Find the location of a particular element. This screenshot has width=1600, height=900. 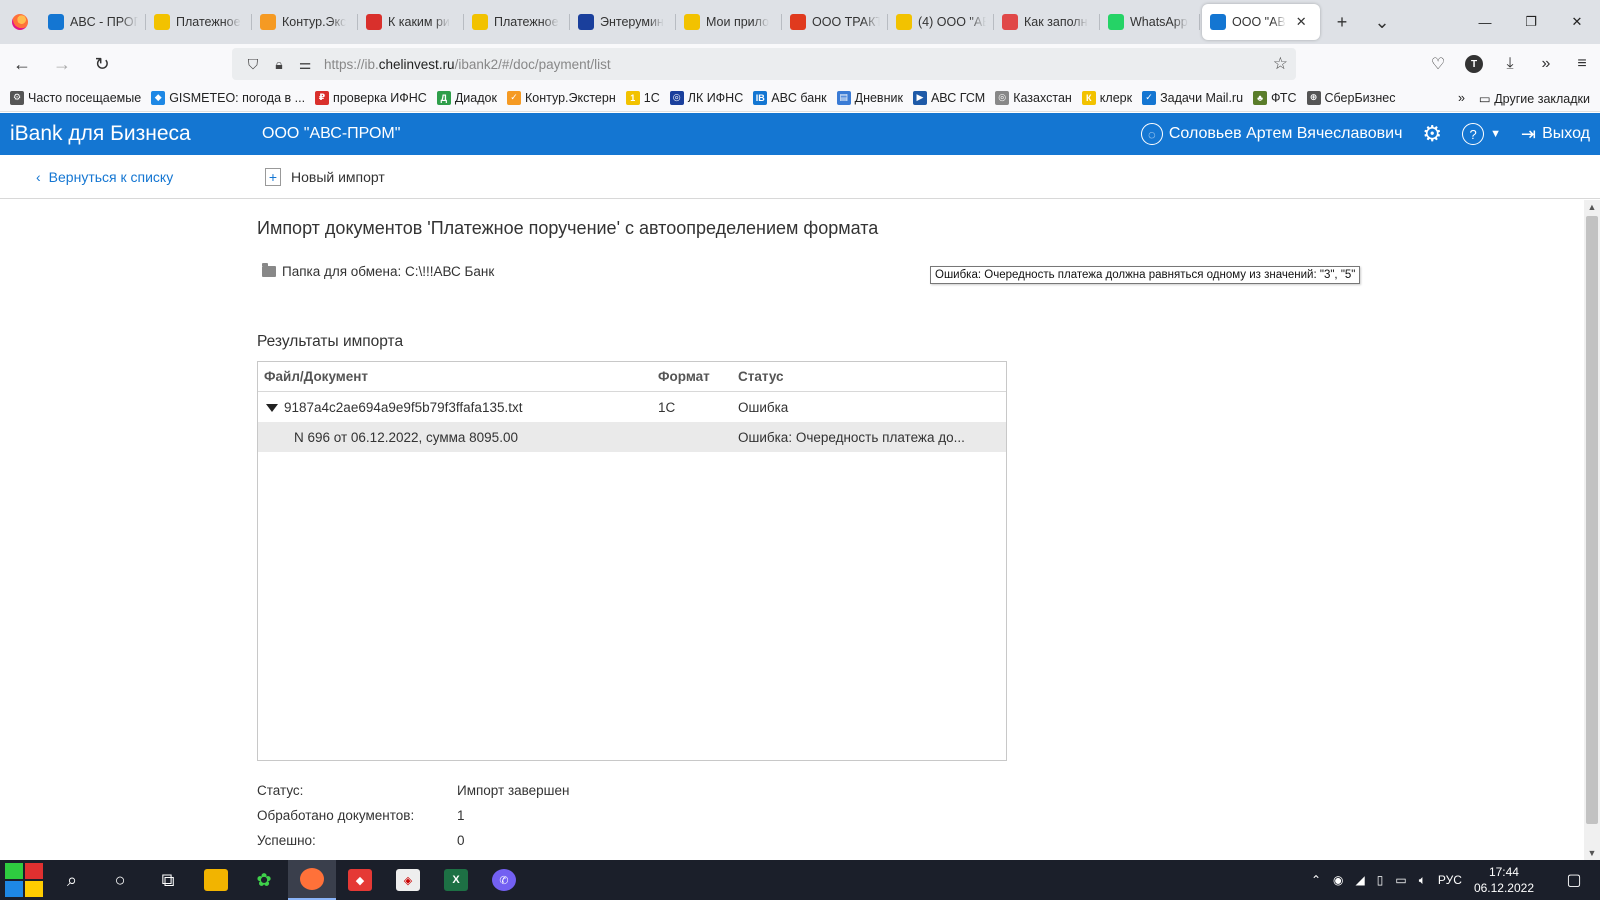

browser-tab: (4) ООО "АЕ is located at coordinates (941, 22).